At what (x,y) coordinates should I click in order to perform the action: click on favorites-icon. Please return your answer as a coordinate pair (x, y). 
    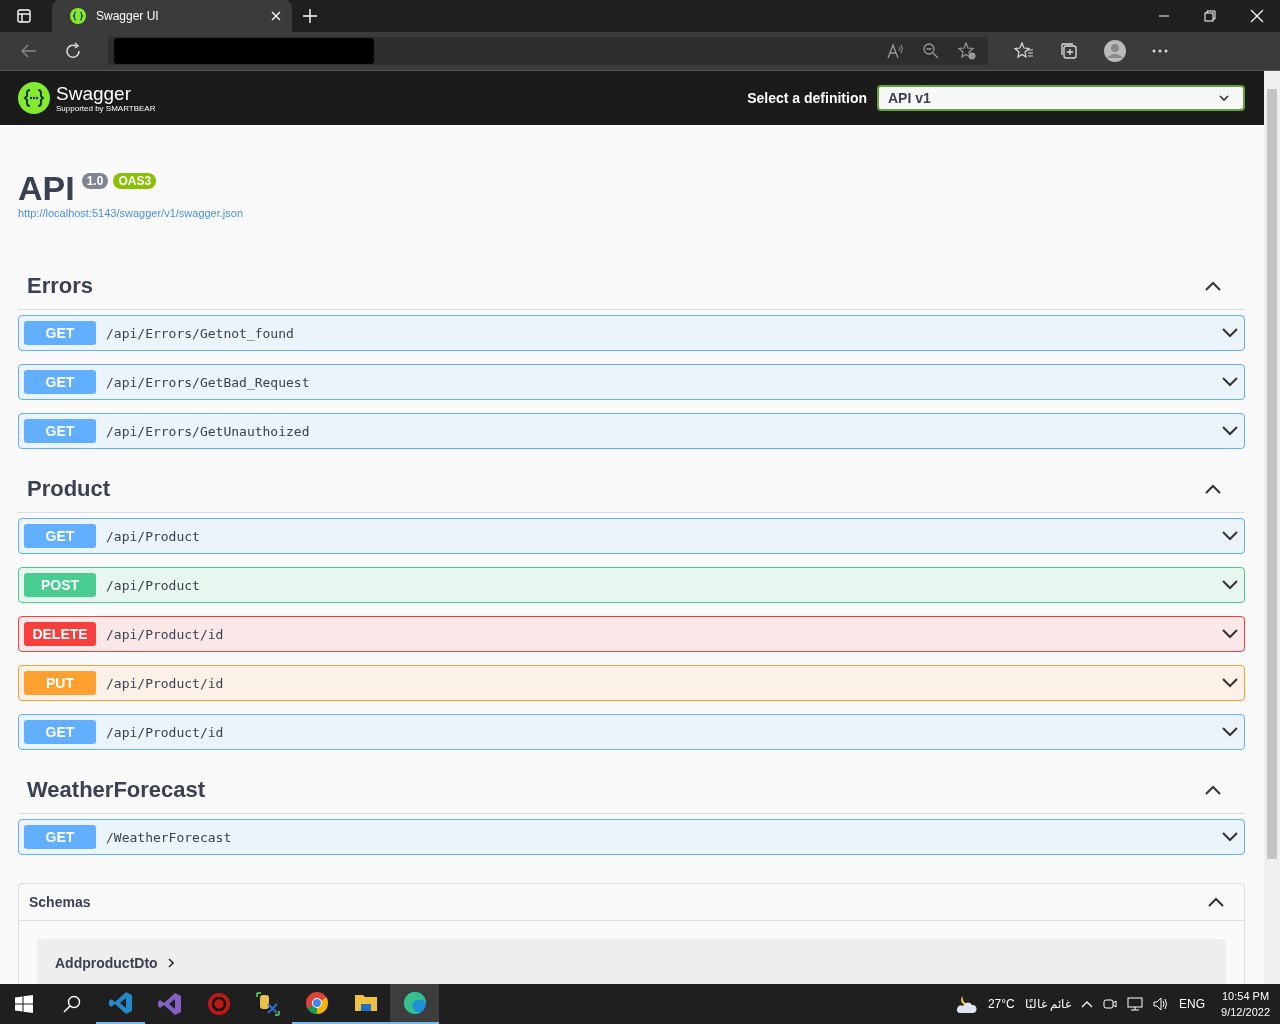
    Looking at the image, I should click on (1024, 51).